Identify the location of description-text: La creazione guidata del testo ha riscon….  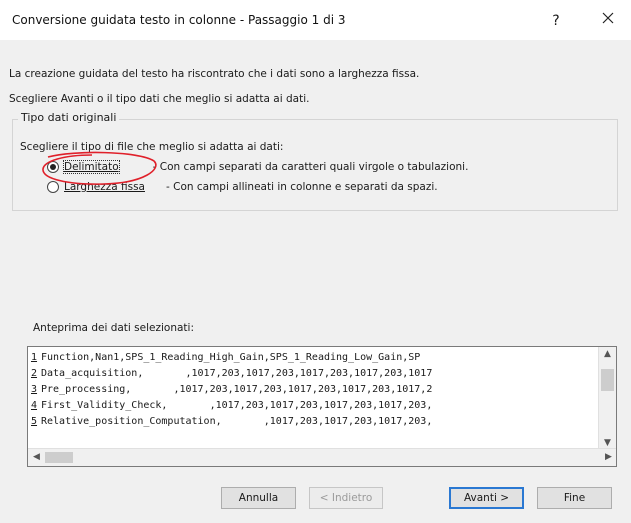
(214, 74).